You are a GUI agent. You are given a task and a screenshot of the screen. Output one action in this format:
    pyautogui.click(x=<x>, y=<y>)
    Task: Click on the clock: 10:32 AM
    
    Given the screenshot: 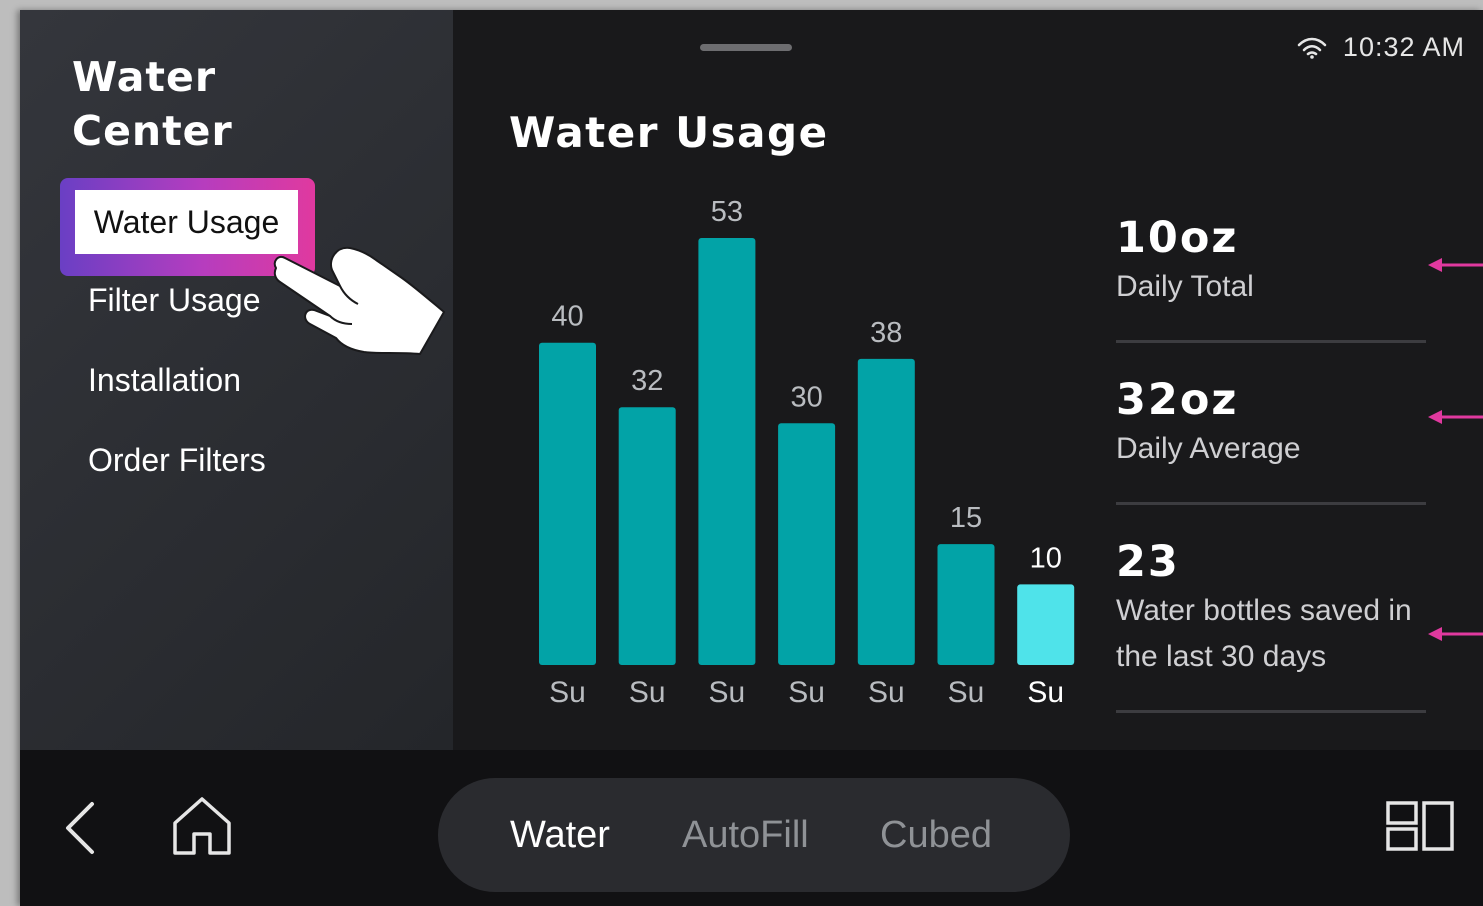 What is the action you would take?
    pyautogui.click(x=1403, y=47)
    